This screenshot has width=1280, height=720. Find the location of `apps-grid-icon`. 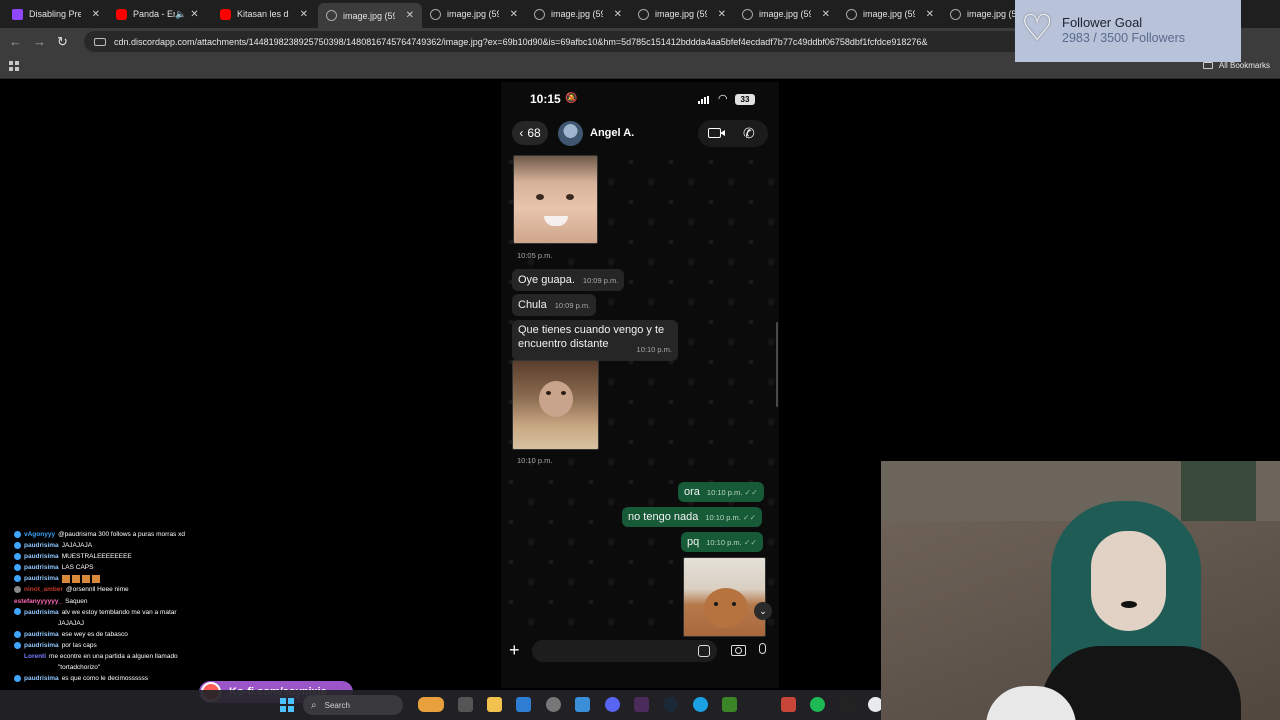

apps-grid-icon is located at coordinates (14, 66).